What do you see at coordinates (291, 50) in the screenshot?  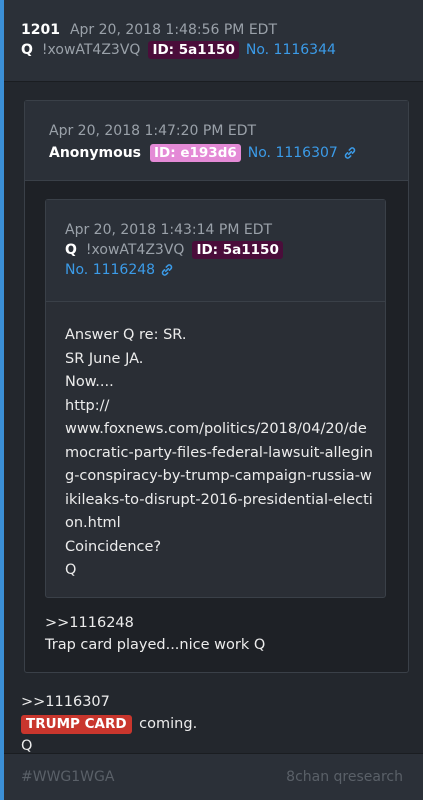 I see `post-number-link: No. 1116344` at bounding box center [291, 50].